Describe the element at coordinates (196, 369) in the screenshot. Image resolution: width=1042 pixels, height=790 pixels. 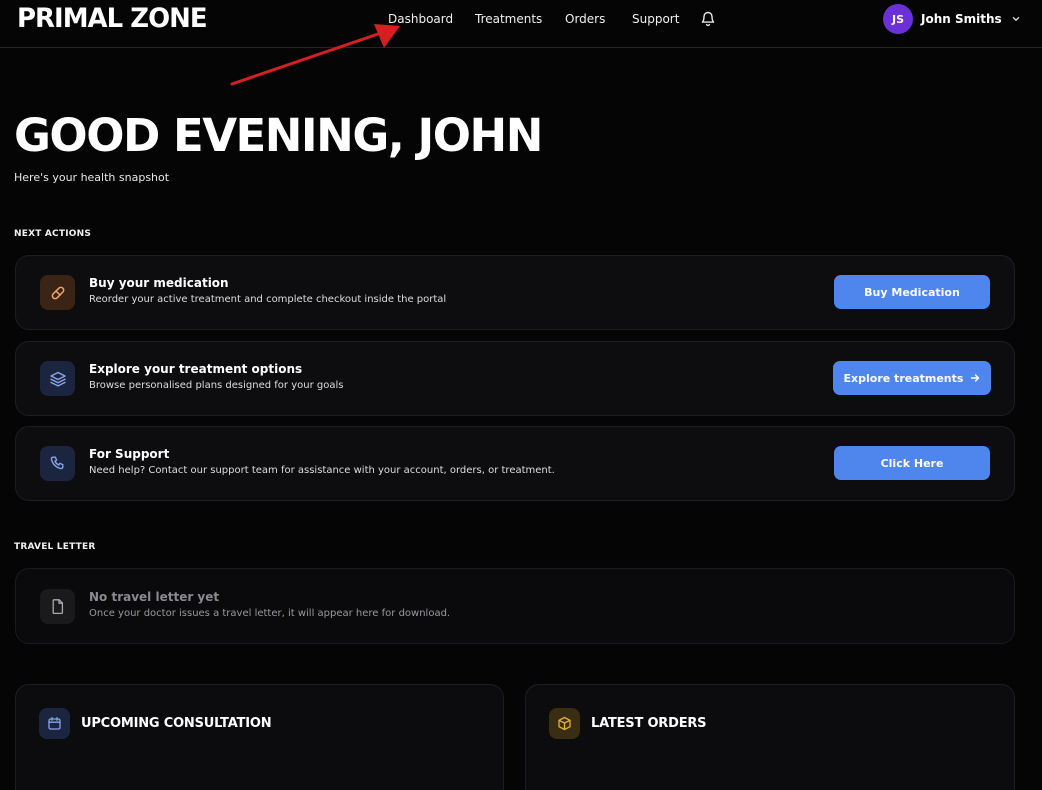
I see `action-title: Explore your treatment options` at that location.